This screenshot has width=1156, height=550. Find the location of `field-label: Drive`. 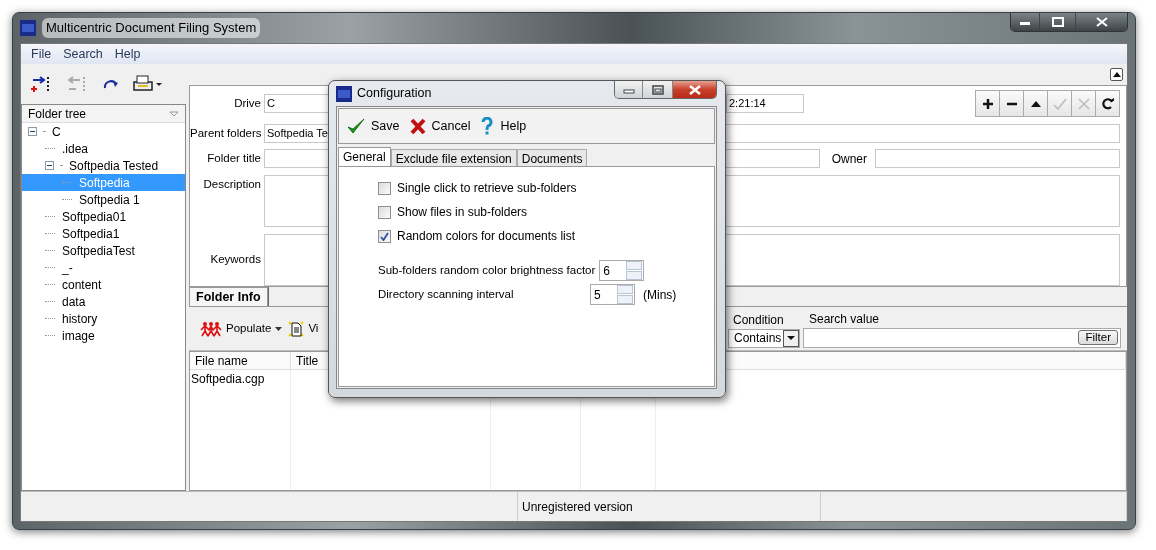

field-label: Drive is located at coordinates (247, 103).